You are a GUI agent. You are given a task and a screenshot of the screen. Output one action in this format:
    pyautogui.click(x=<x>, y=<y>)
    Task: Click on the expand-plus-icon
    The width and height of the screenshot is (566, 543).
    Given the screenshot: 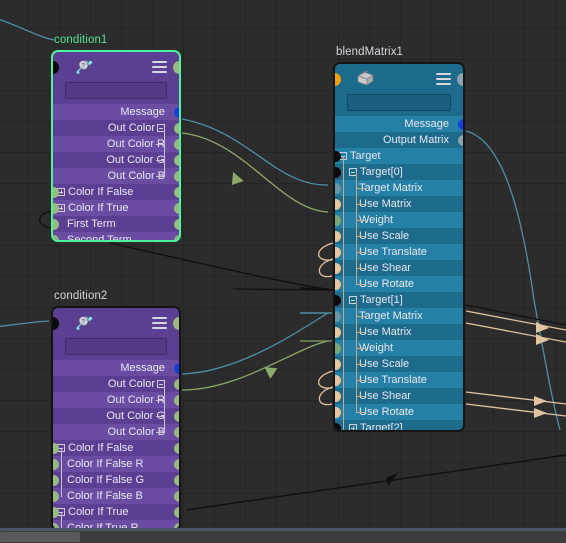 What is the action you would take?
    pyautogui.click(x=353, y=427)
    